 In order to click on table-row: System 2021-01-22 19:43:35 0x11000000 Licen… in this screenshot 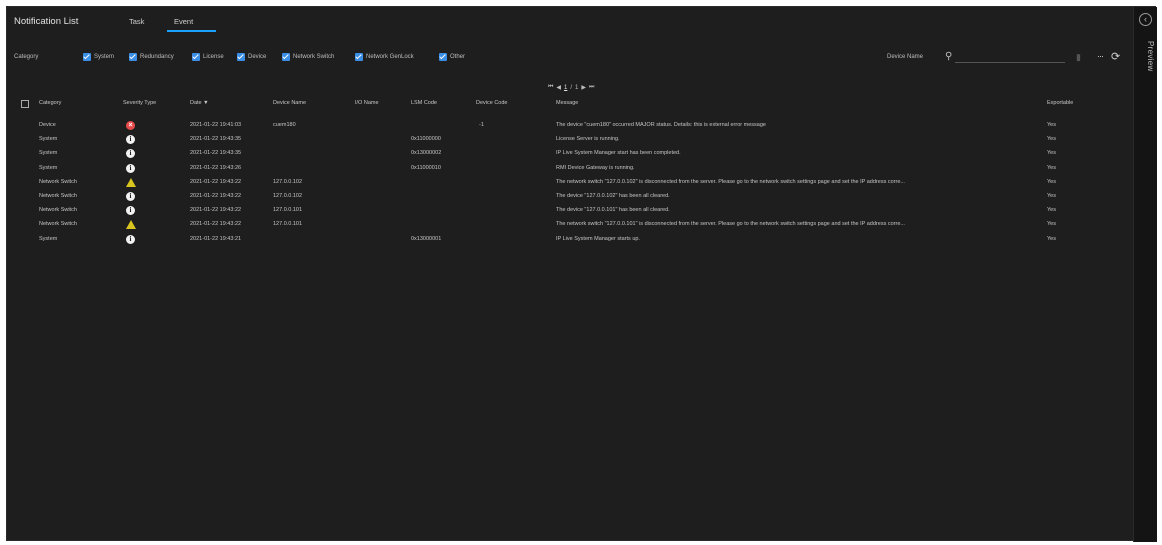, I will do `click(570, 140)`.